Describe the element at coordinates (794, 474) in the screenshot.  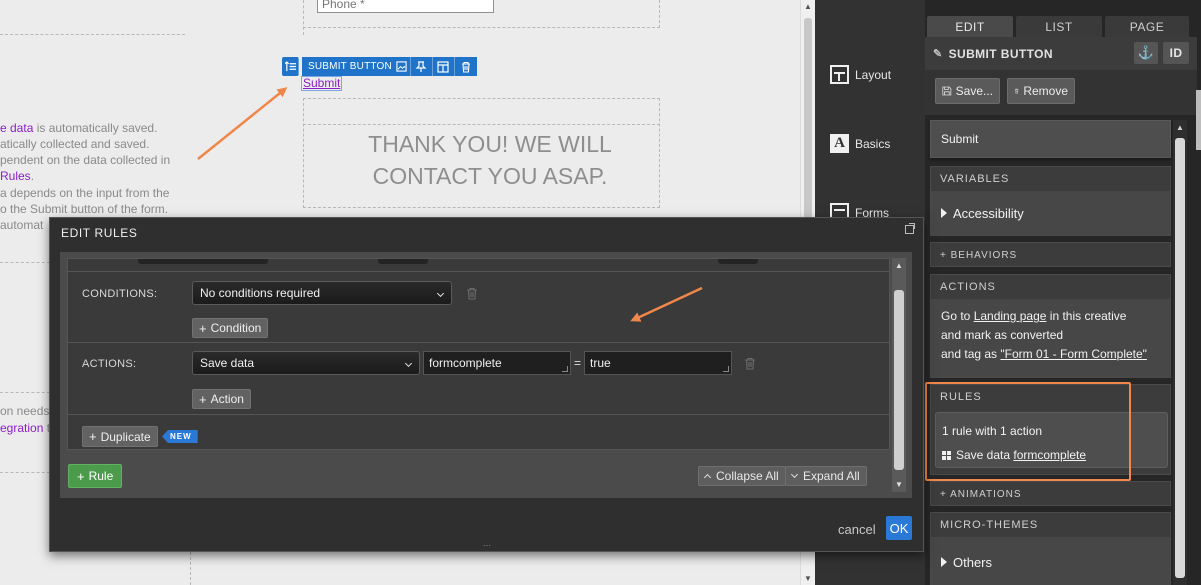
I see `chevron-down-icon` at that location.